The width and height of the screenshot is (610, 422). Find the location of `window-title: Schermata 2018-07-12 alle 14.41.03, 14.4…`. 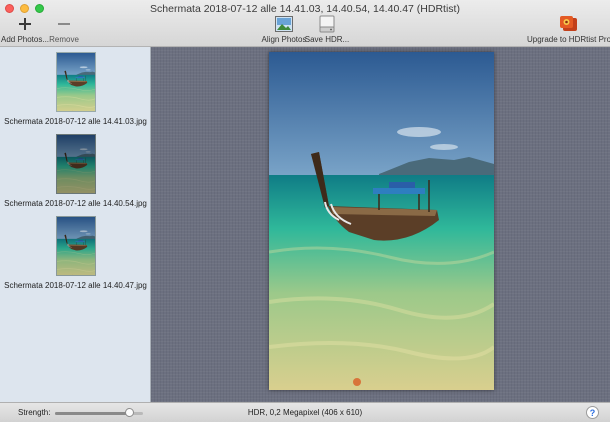

window-title: Schermata 2018-07-12 alle 14.41.03, 14.4… is located at coordinates (305, 9).